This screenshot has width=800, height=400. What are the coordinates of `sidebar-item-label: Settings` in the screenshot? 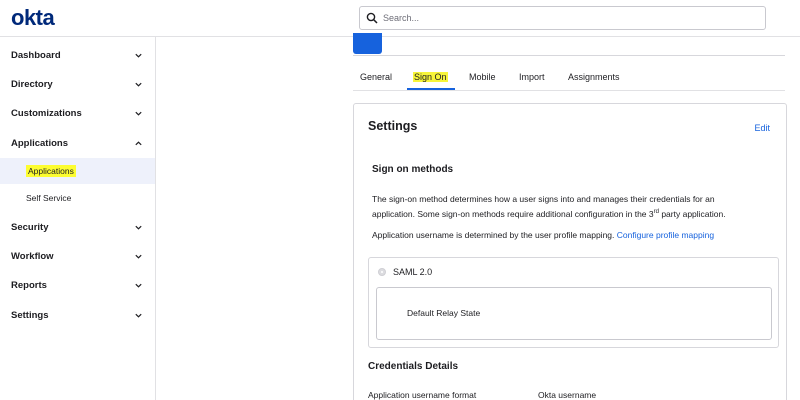 It's located at (30, 315).